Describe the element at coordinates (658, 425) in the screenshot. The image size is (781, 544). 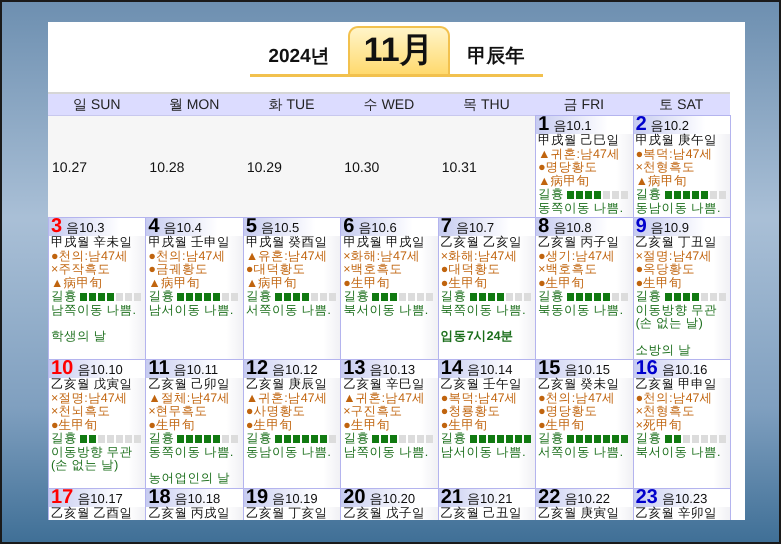
I see `omen-text: ×死甲旬` at that location.